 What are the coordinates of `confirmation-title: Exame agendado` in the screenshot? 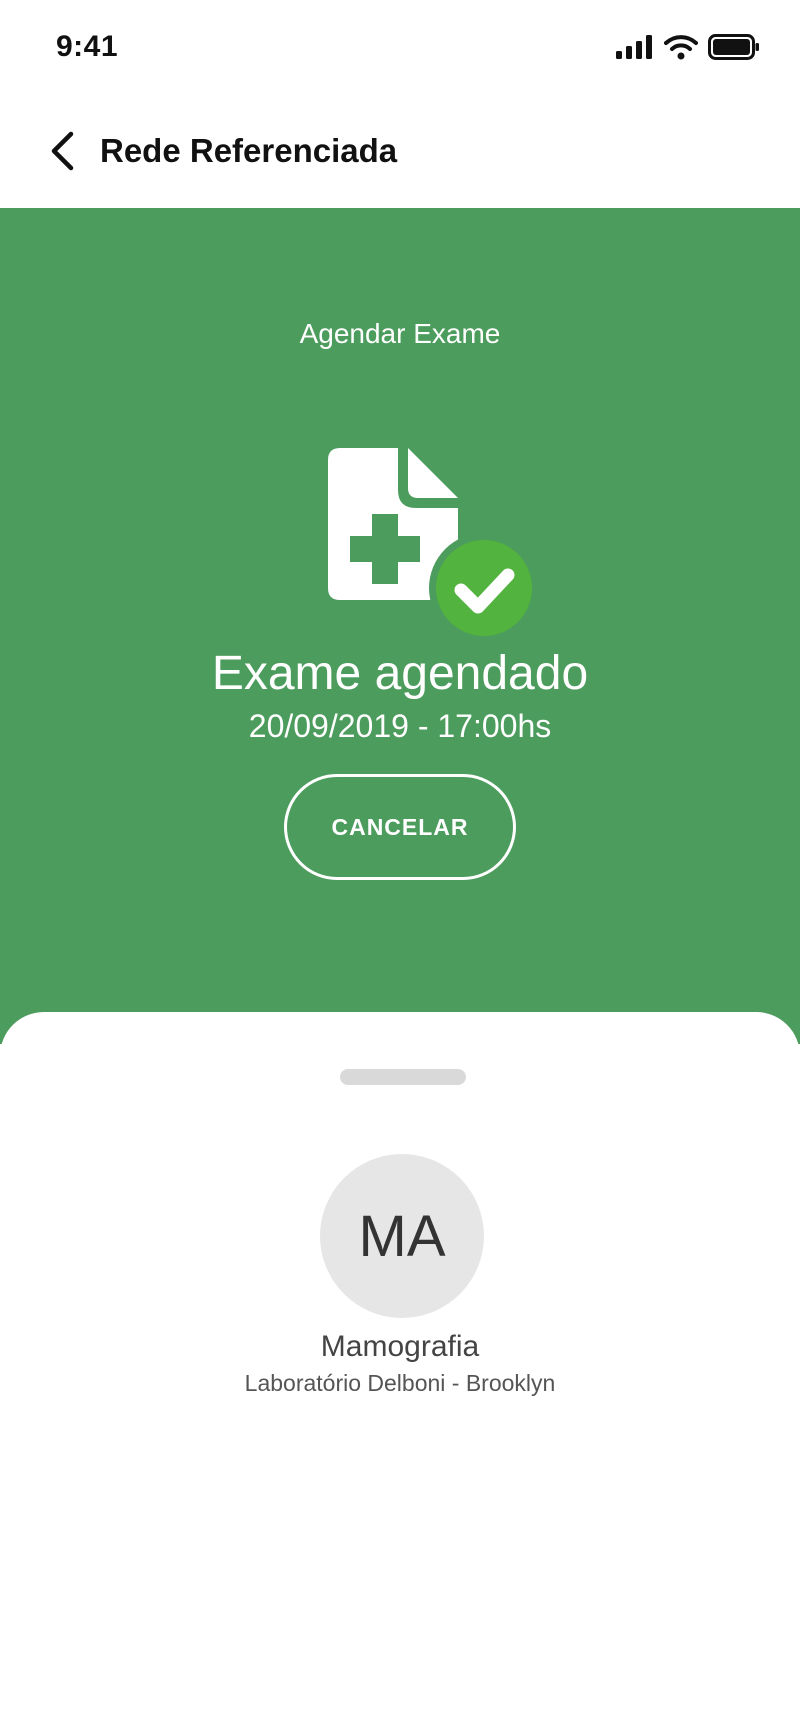 It's located at (400, 673).